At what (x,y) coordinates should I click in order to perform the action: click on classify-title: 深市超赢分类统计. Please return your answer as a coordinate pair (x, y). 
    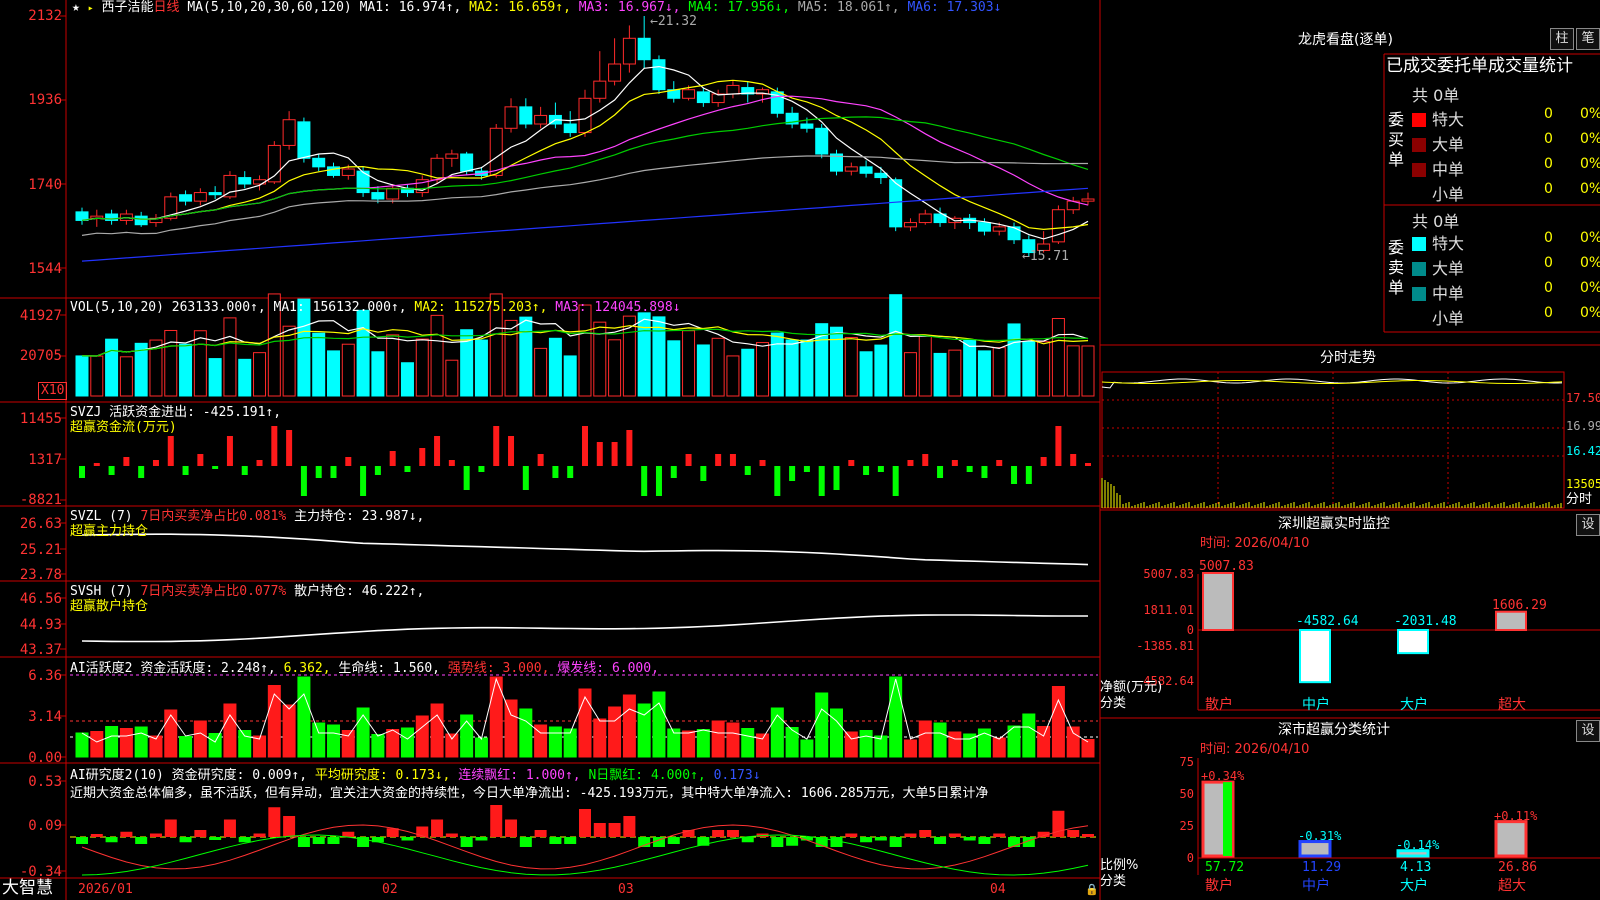
    Looking at the image, I should click on (1334, 730).